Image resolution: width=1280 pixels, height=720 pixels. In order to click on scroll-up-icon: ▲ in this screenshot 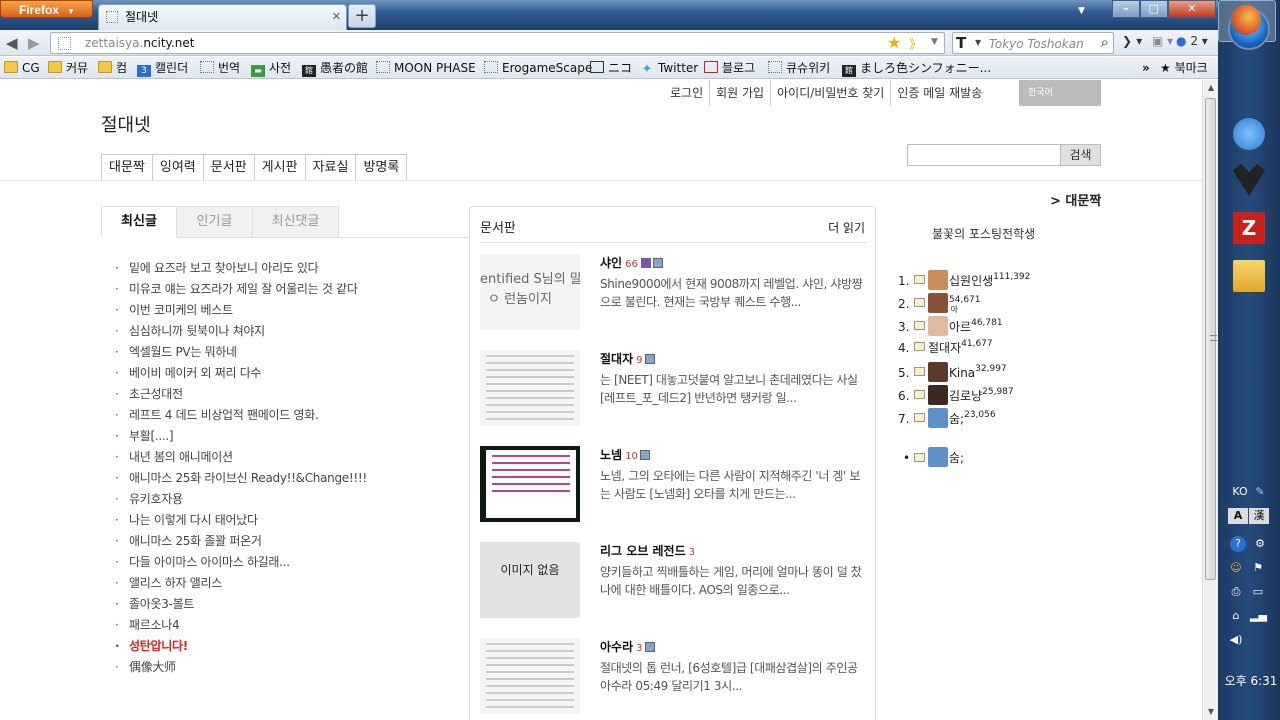, I will do `click(1211, 88)`.